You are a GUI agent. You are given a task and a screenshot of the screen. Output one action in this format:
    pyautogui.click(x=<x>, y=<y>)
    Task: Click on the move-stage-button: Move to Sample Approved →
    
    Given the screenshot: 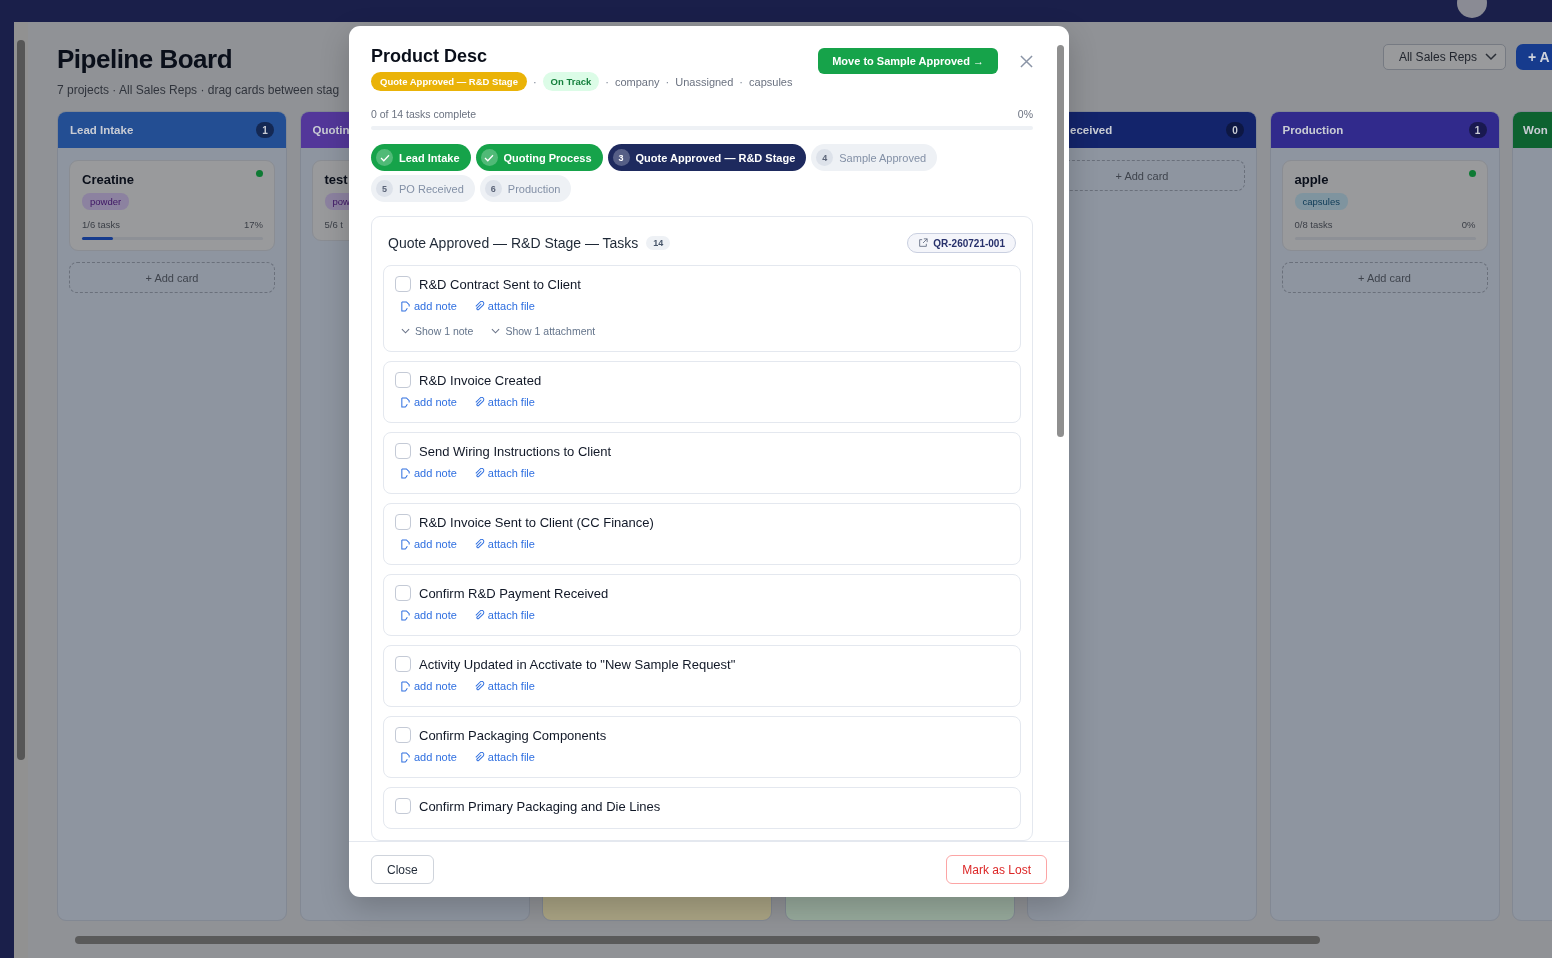 What is the action you would take?
    pyautogui.click(x=908, y=61)
    